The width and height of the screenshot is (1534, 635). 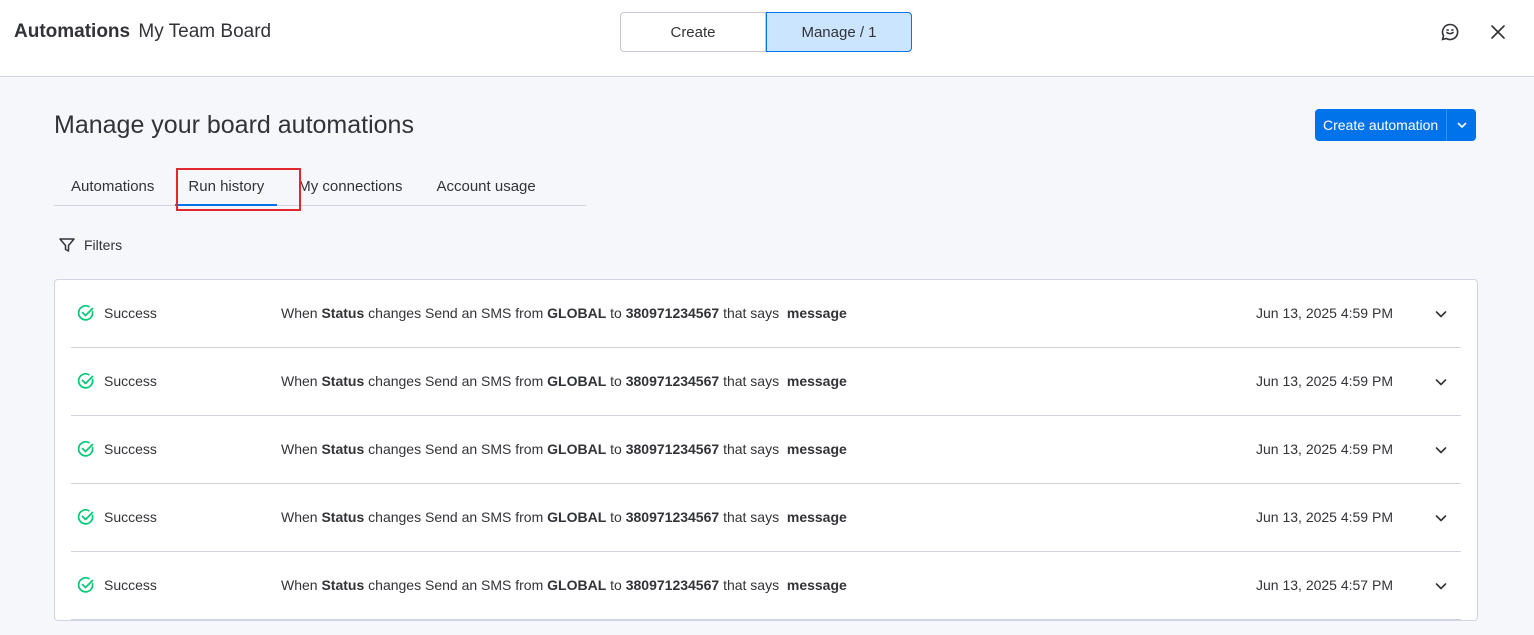 I want to click on mode-switcher: Create Manage / 1, so click(x=766, y=32).